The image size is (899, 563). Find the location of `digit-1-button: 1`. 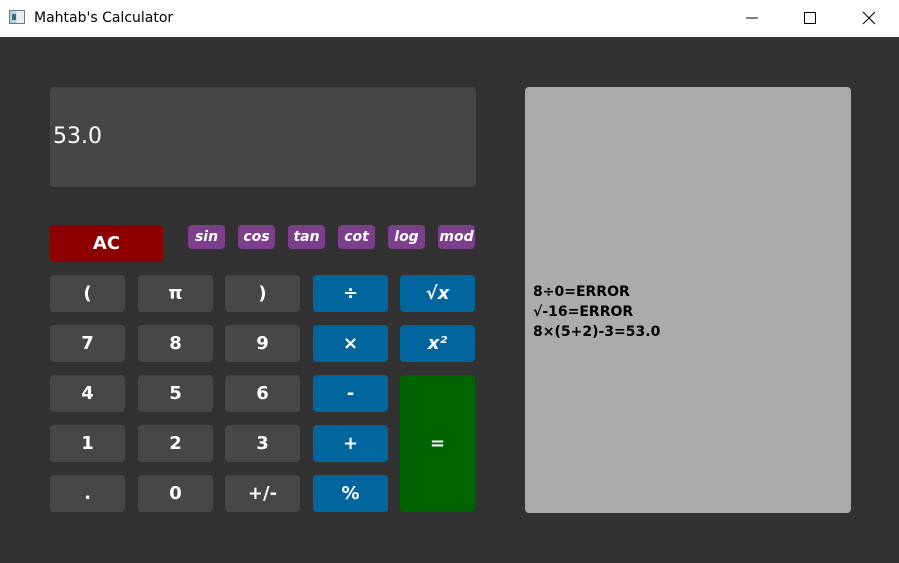

digit-1-button: 1 is located at coordinates (87, 443).